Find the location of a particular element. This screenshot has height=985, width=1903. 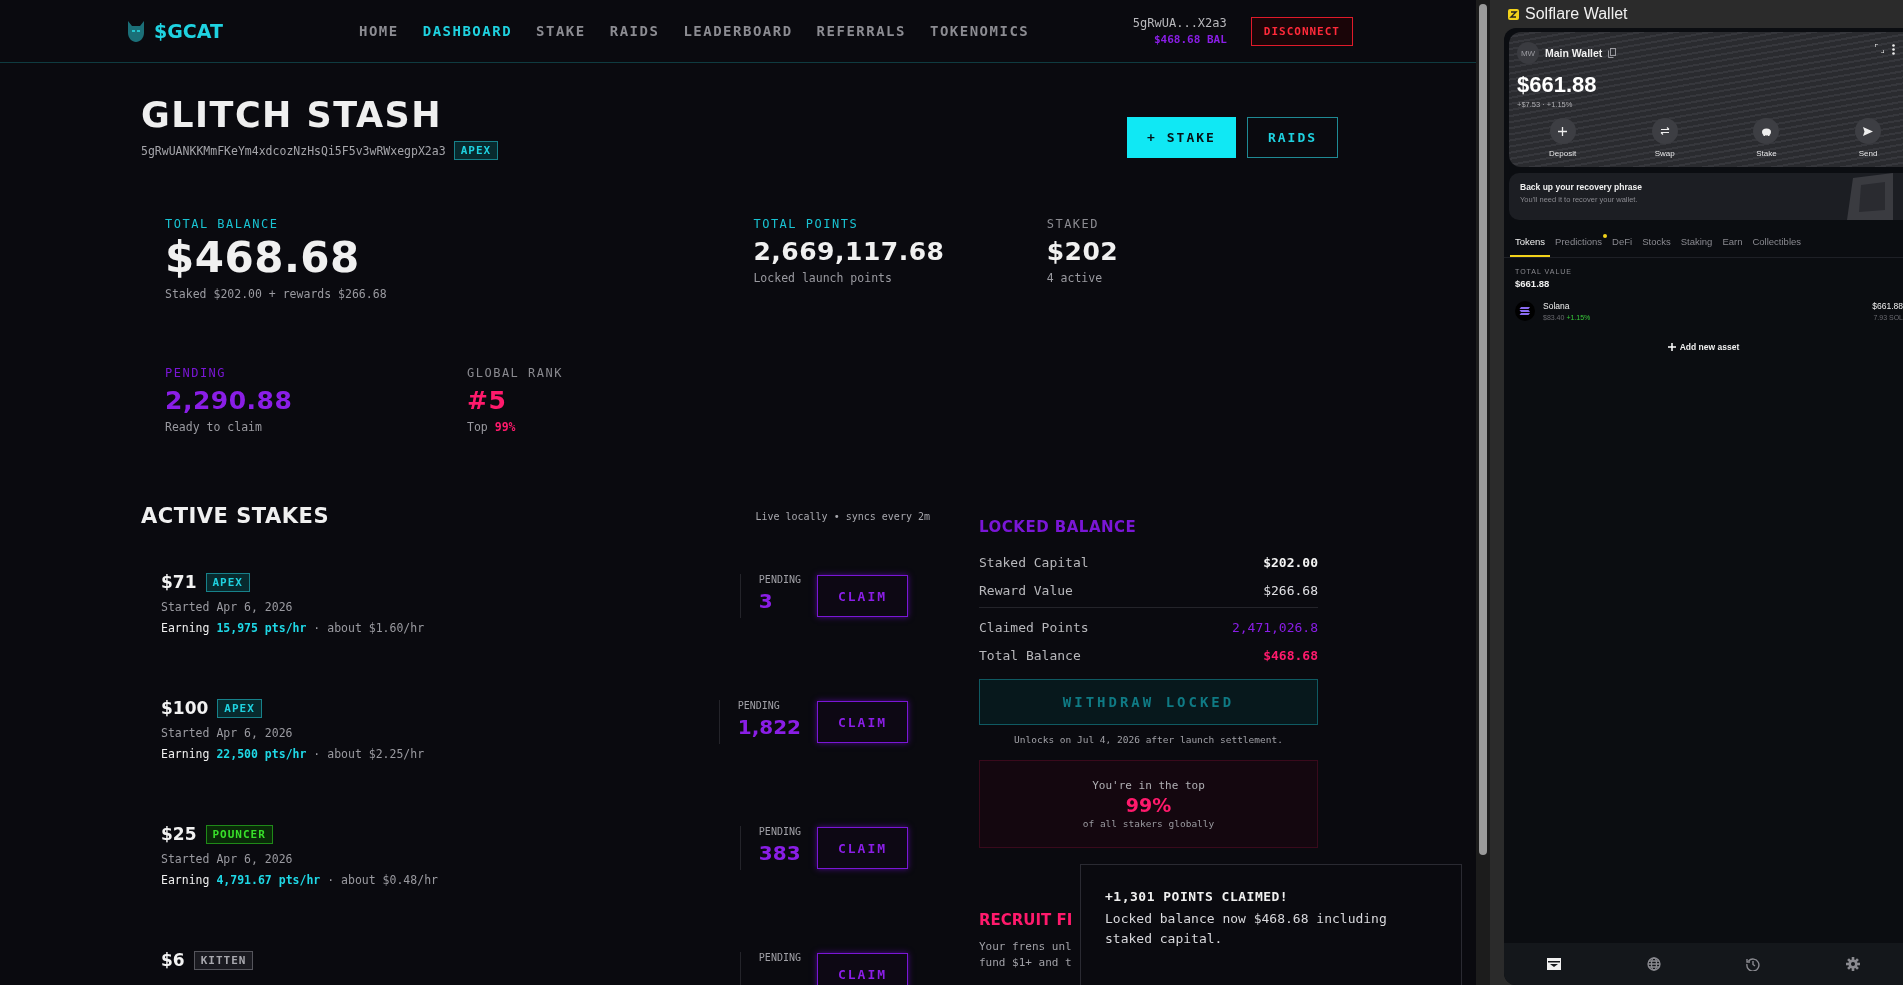

banner-title: Back up your recovery phrase is located at coordinates (1581, 187).